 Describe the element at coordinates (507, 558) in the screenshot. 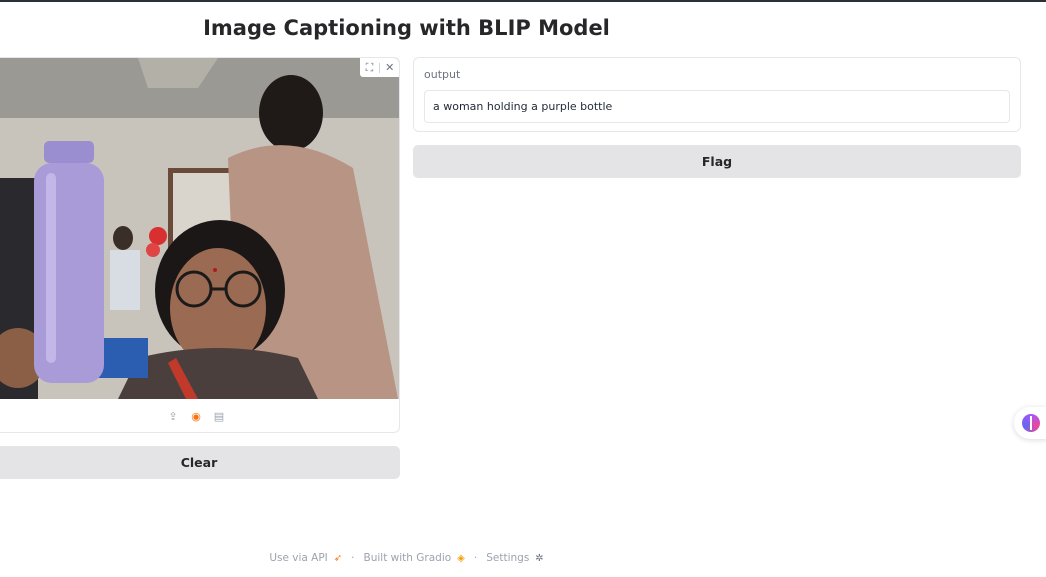

I see `settings-link: Settings` at that location.